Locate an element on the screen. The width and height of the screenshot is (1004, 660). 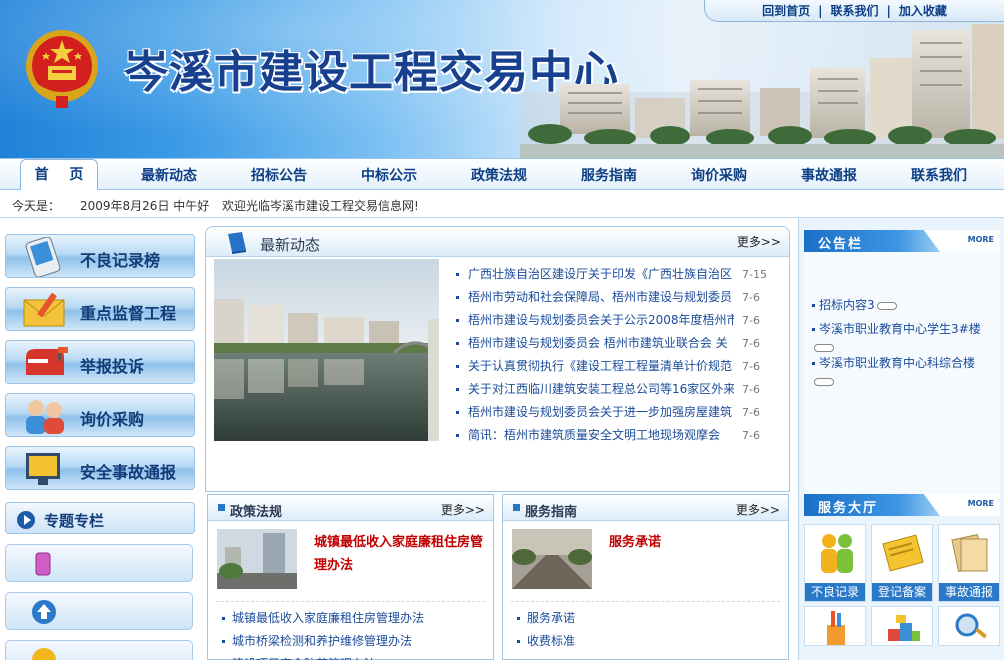
today-date: 2009年8月26日 中午好 is located at coordinates (145, 206).